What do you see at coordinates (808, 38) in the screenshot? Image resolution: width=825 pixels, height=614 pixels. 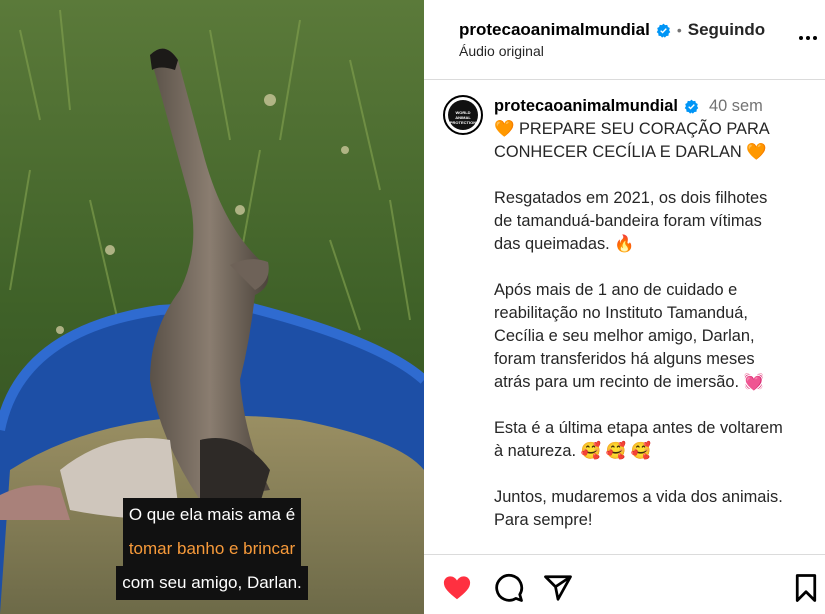 I see `more-options-icon` at bounding box center [808, 38].